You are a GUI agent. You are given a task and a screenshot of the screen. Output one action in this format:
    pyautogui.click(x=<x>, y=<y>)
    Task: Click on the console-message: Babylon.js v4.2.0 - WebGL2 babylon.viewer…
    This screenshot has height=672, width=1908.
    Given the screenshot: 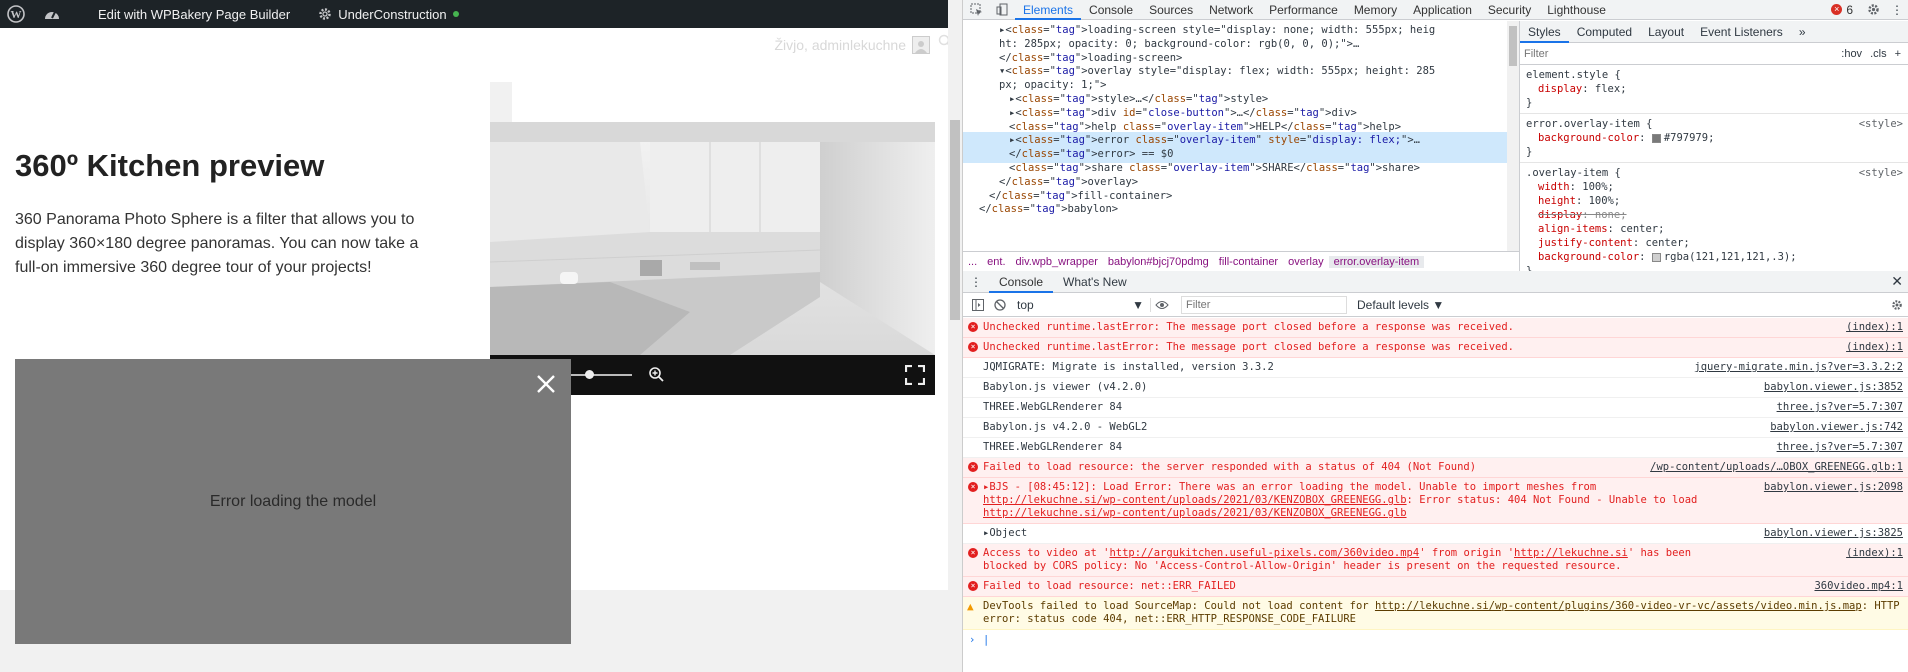 What is the action you would take?
    pyautogui.click(x=1435, y=428)
    